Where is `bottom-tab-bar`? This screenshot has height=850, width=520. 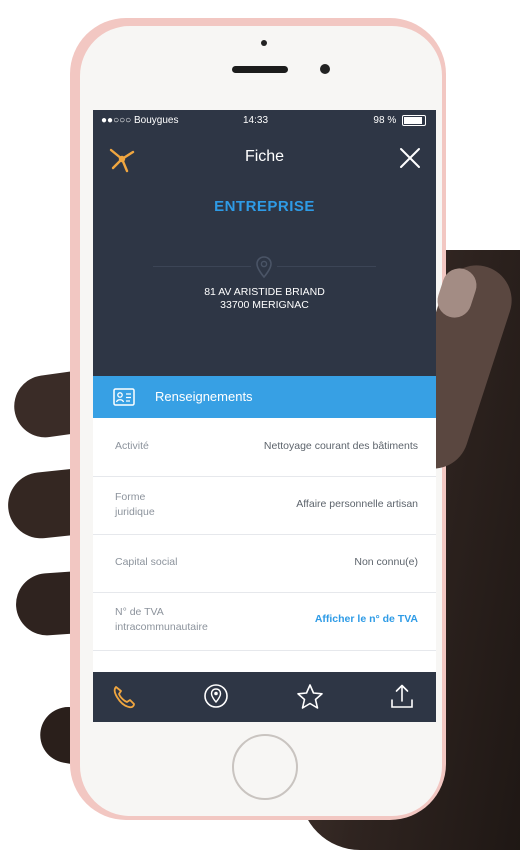 bottom-tab-bar is located at coordinates (264, 697).